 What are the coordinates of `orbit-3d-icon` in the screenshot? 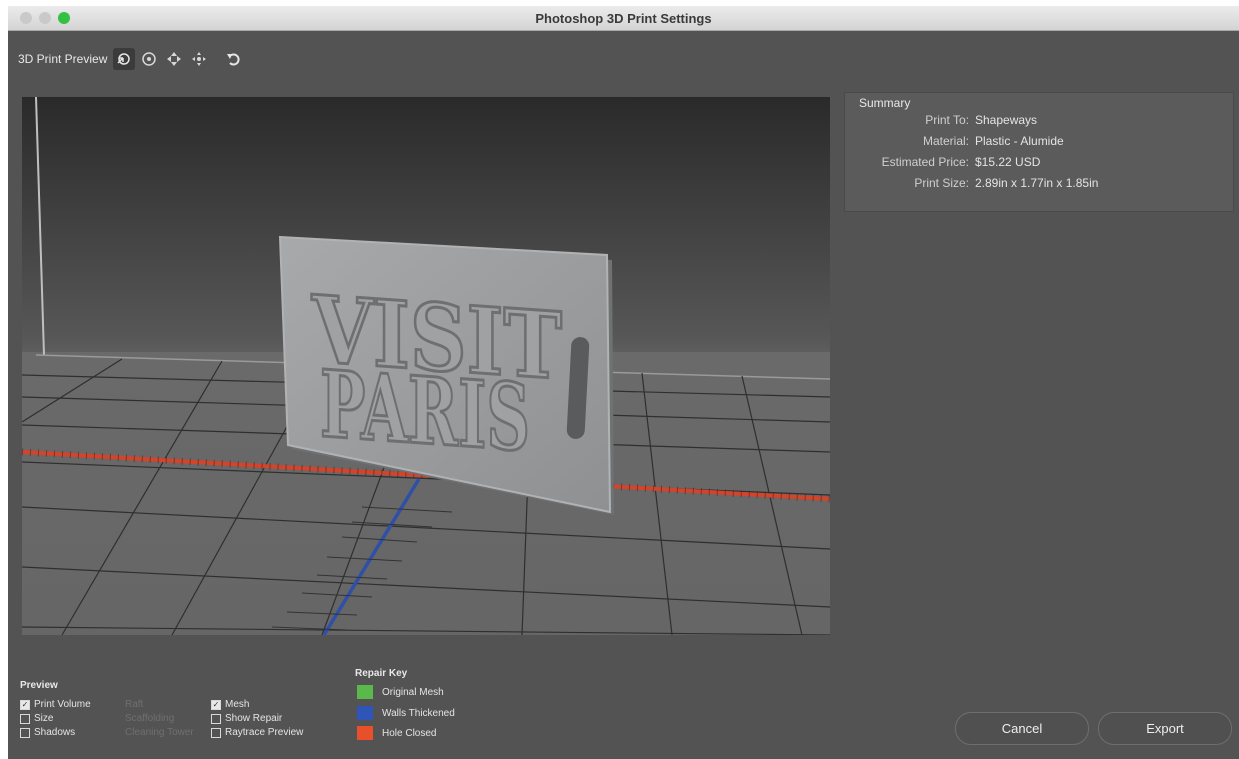 It's located at (124, 59).